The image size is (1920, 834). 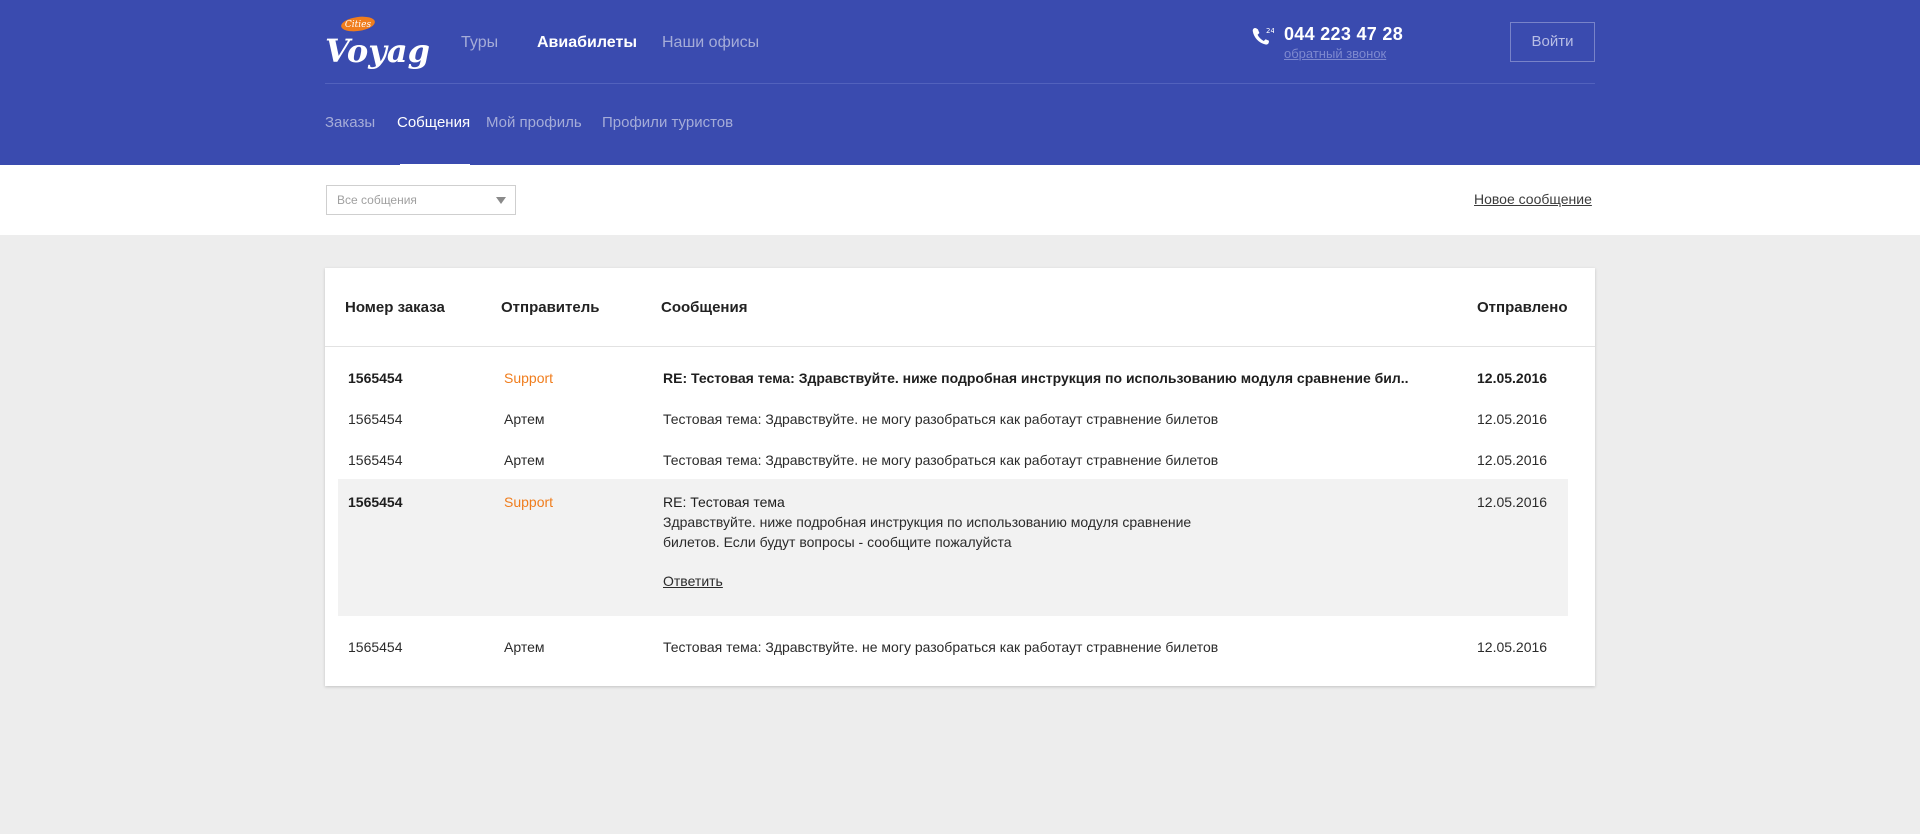 I want to click on messages-toolbar: Все собщения Новое сообщение, so click(x=960, y=200).